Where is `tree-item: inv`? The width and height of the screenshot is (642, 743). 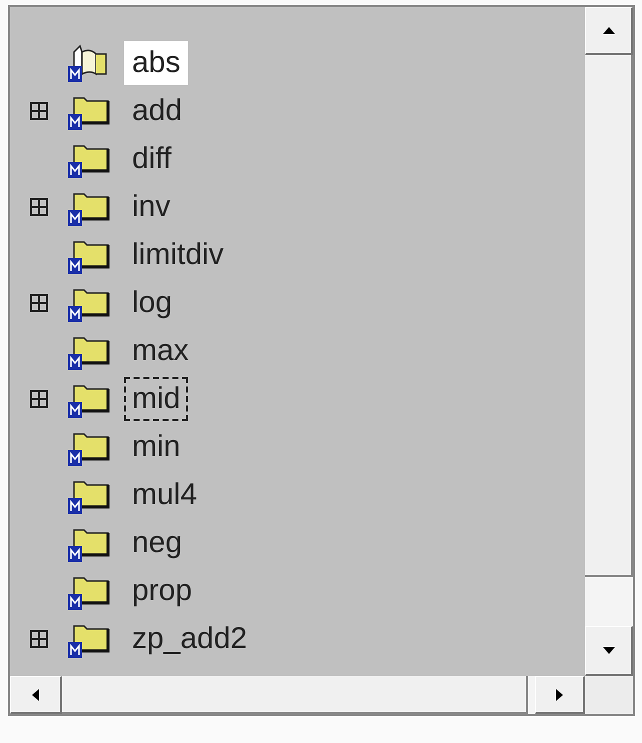
tree-item: inv is located at coordinates (151, 207).